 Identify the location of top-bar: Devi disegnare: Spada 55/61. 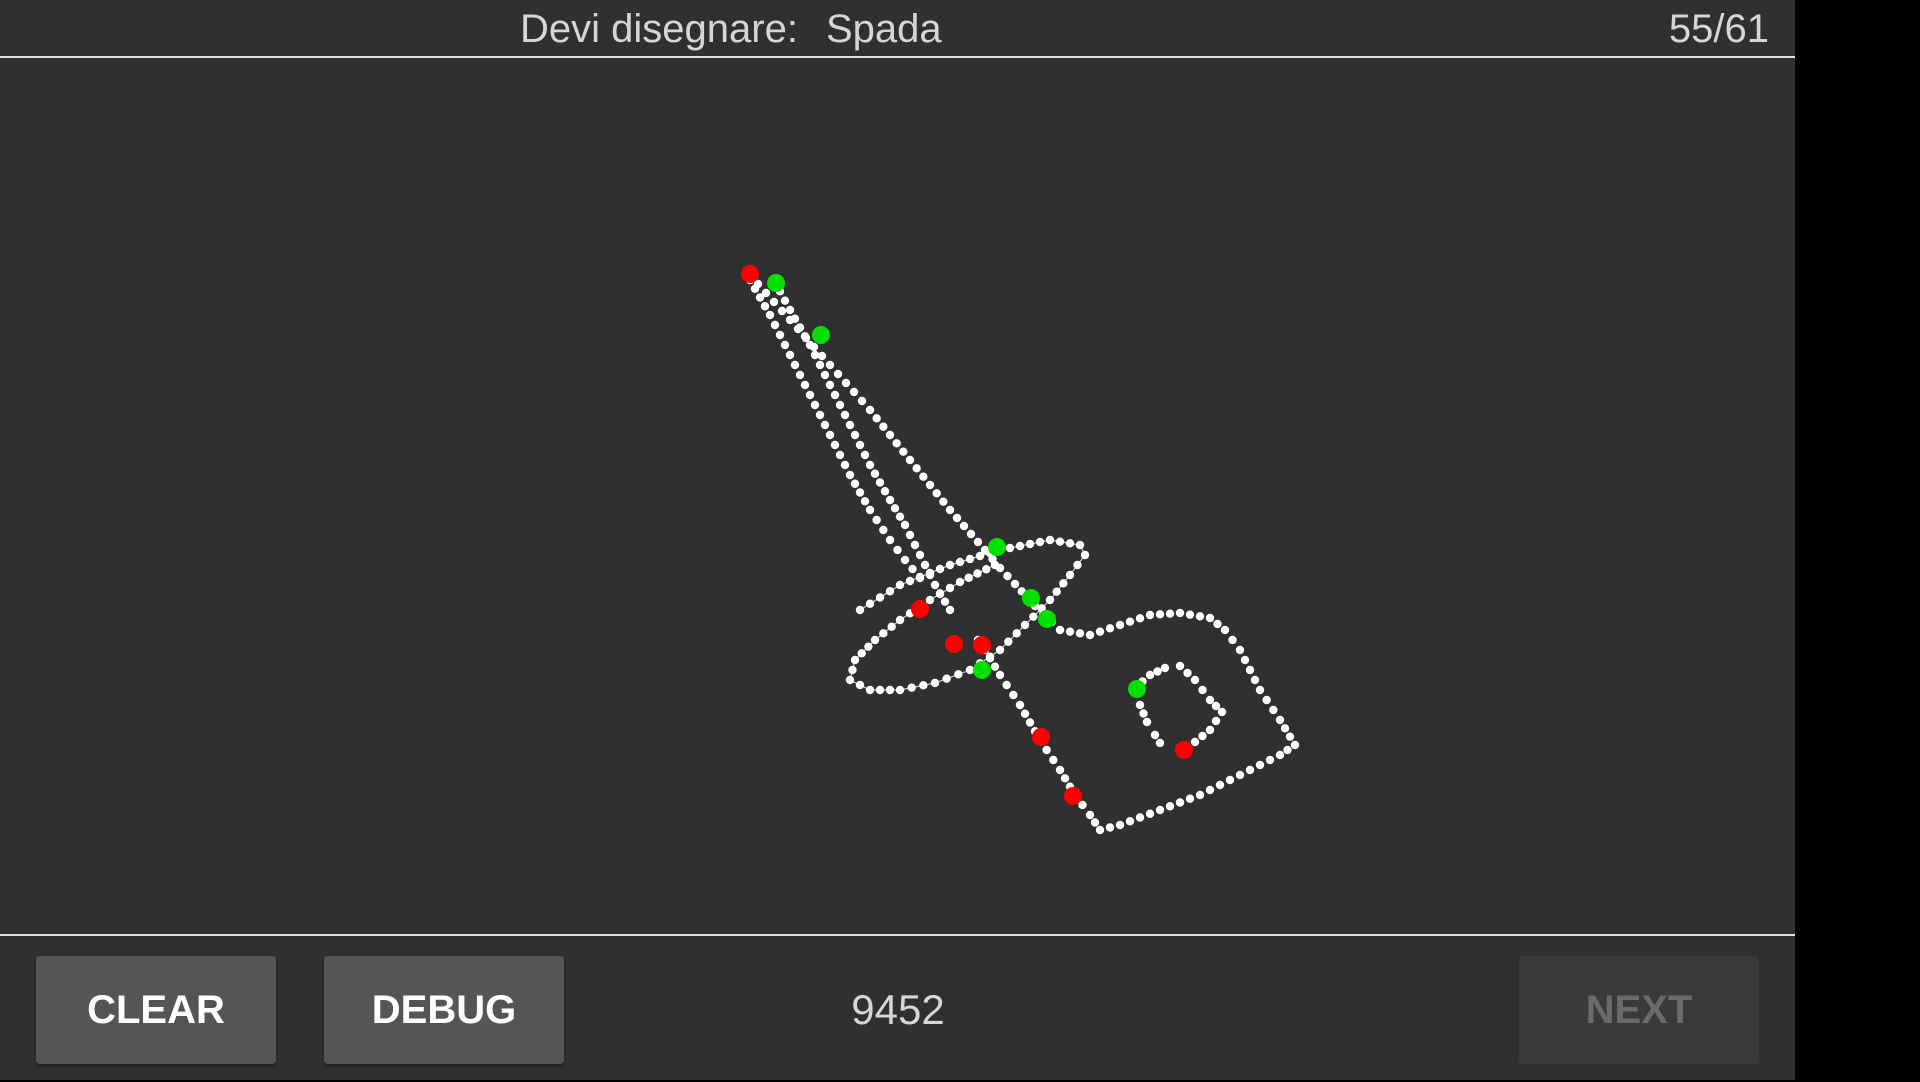
(897, 29).